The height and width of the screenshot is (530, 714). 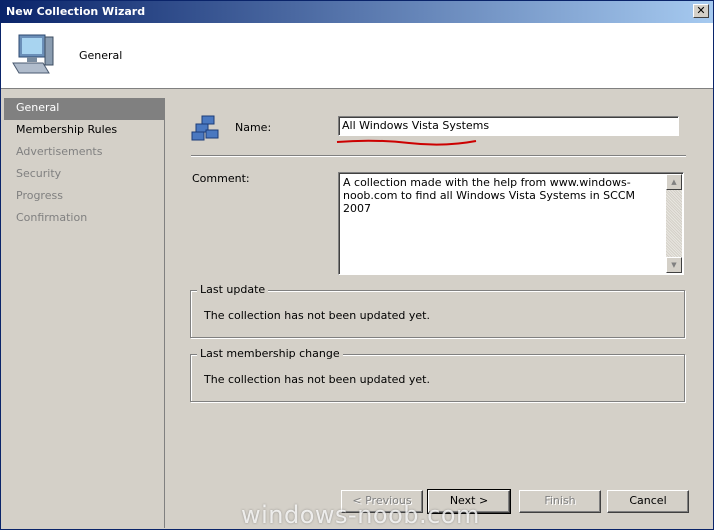 I want to click on arrow-down-icon: ▼, so click(x=674, y=265).